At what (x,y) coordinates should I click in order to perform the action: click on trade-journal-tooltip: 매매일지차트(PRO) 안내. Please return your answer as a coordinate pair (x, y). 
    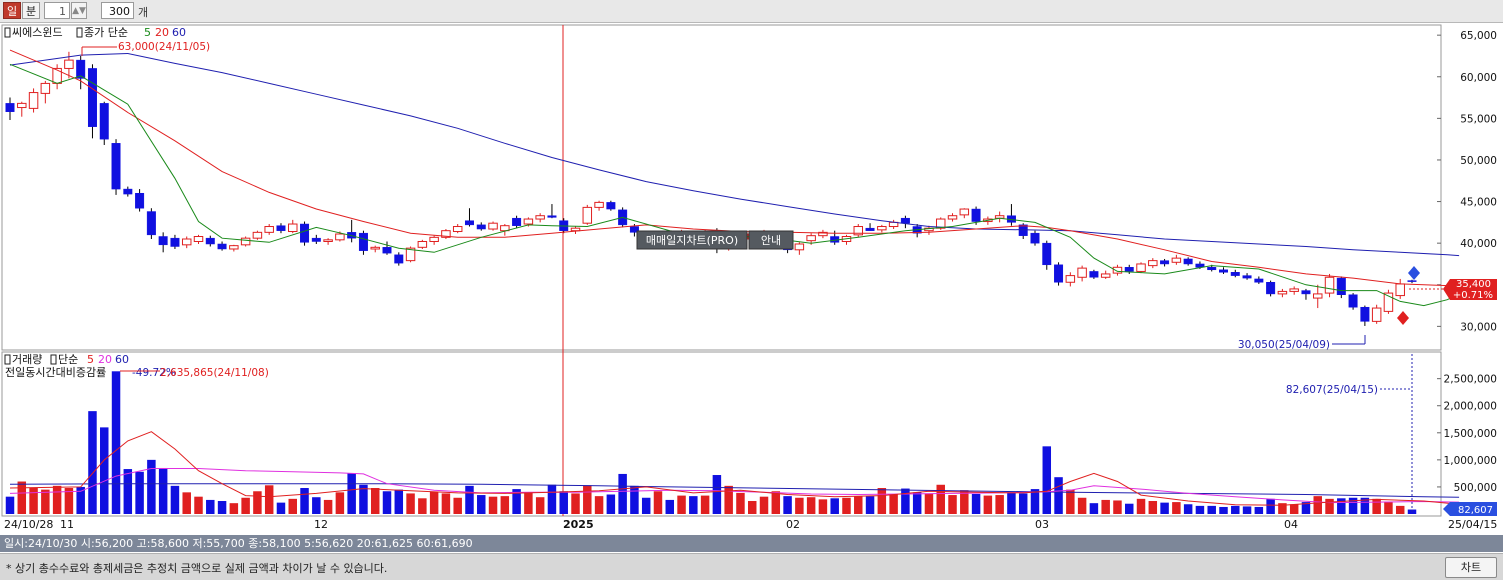
    Looking at the image, I should click on (715, 240).